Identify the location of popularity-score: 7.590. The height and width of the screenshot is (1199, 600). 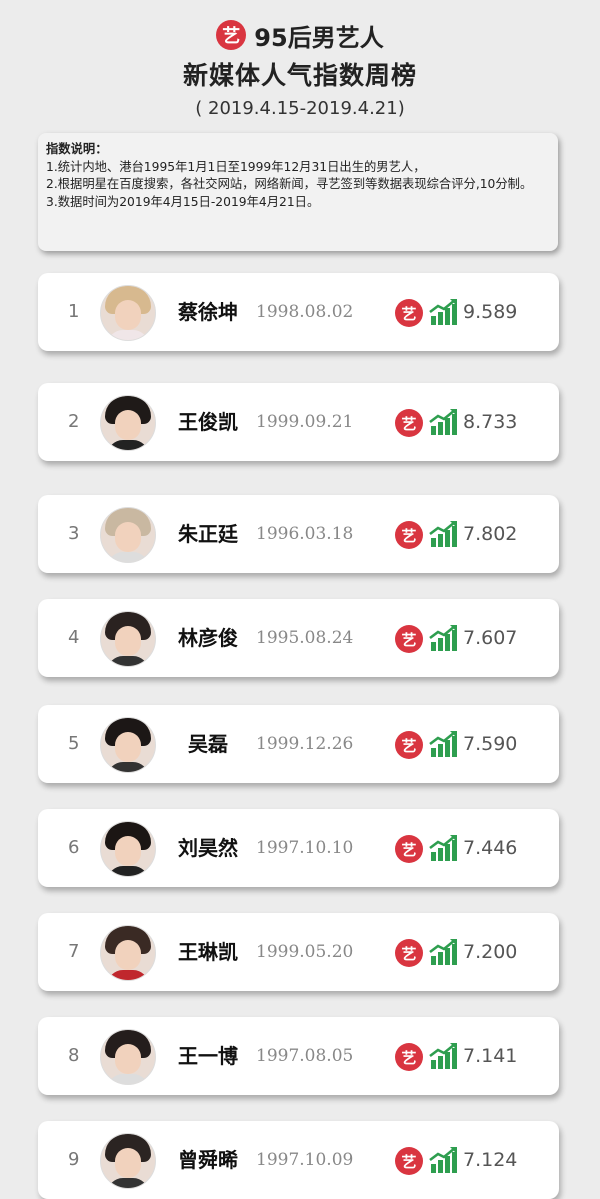
(490, 744).